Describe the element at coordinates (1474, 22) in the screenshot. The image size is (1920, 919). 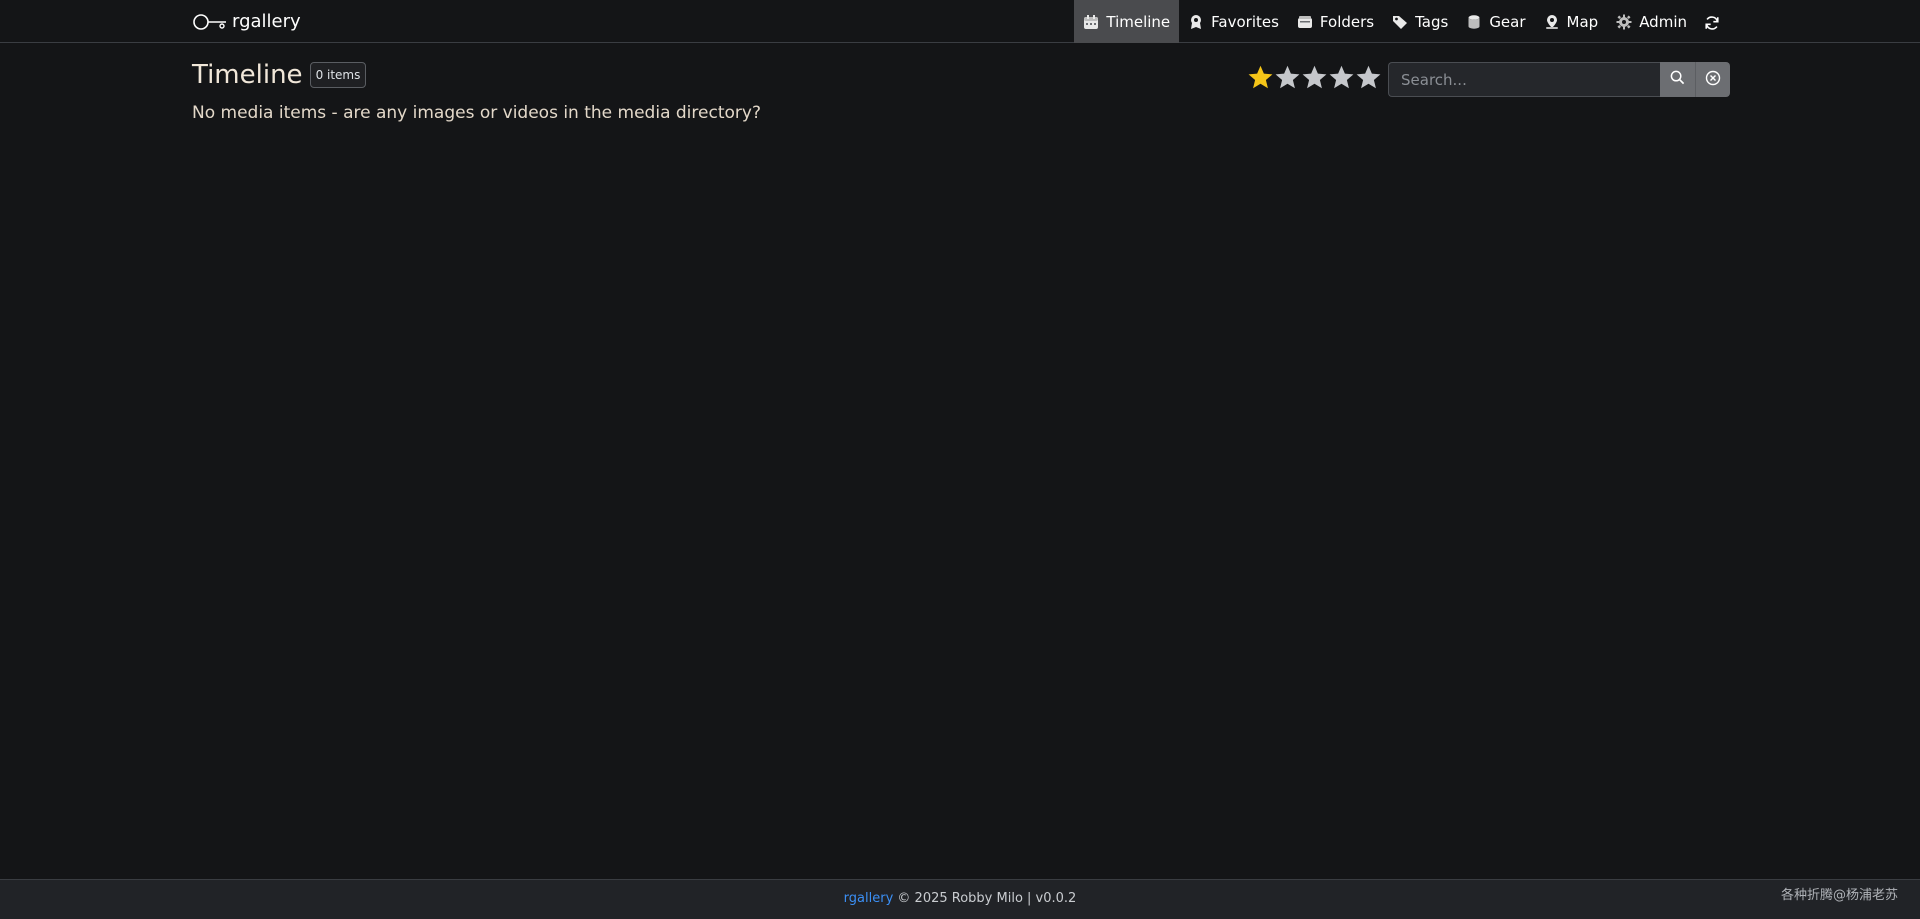
I see `database-icon` at that location.